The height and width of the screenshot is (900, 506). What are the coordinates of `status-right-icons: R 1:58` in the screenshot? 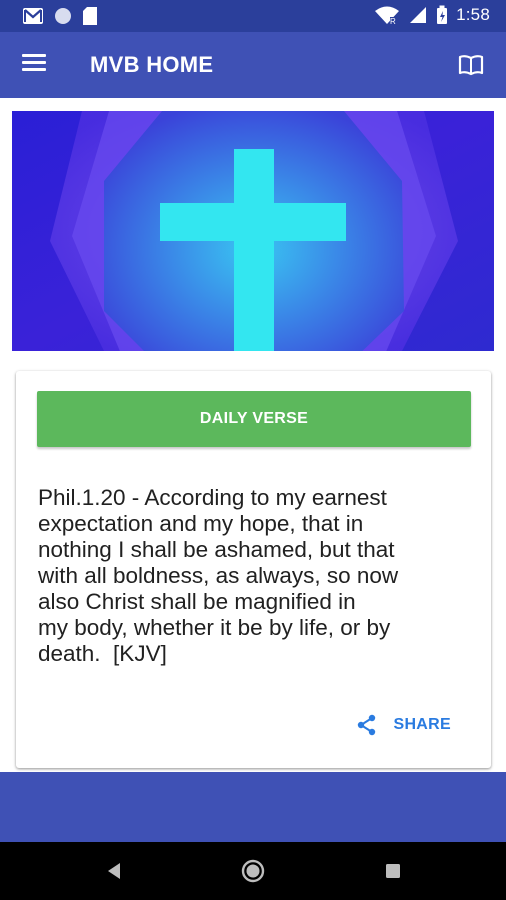 It's located at (432, 15).